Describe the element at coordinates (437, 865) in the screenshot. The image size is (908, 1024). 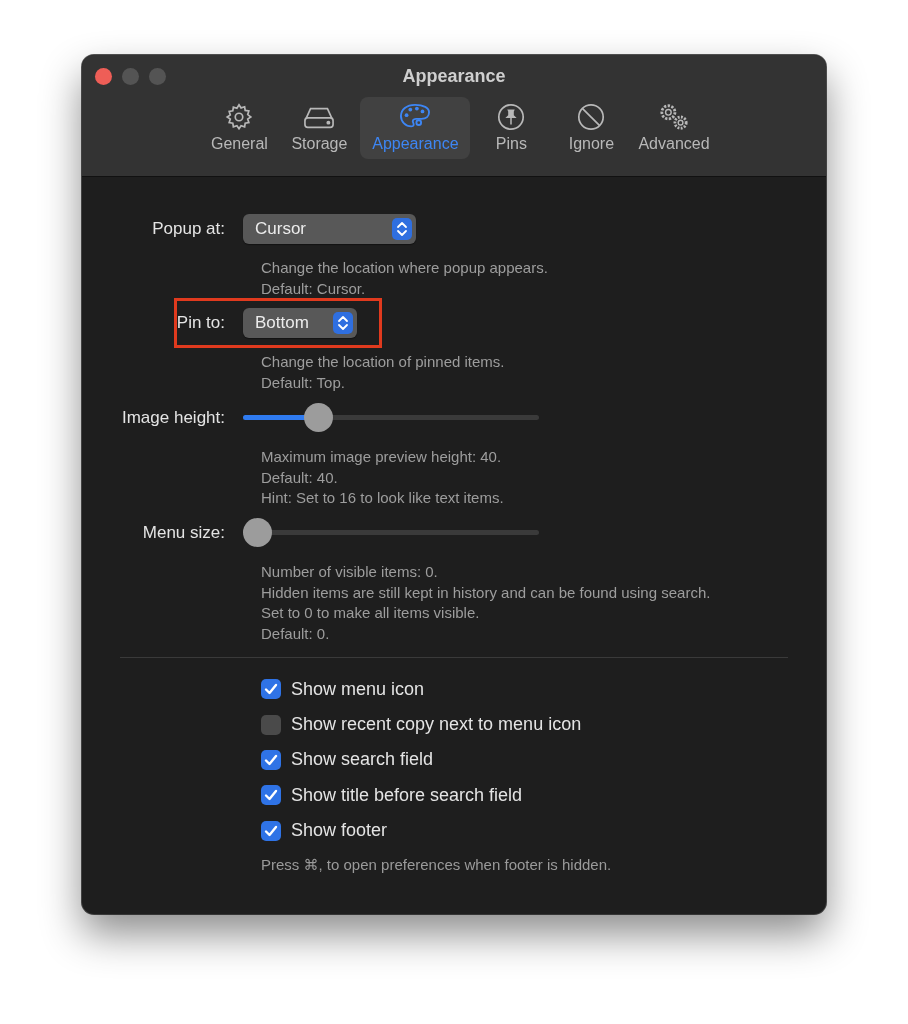
I see `footnote-text: Press ⌘, to open preferences when footer is hidden.` at that location.